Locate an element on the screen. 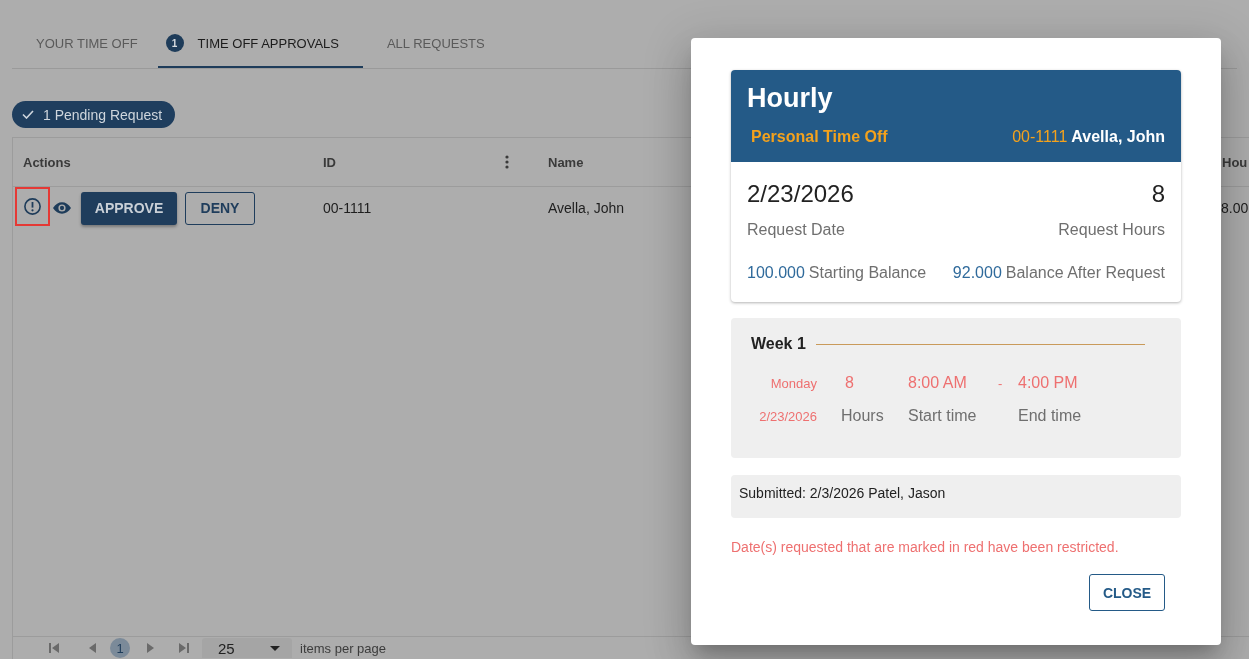  column-header: Hou is located at coordinates (1235, 162).